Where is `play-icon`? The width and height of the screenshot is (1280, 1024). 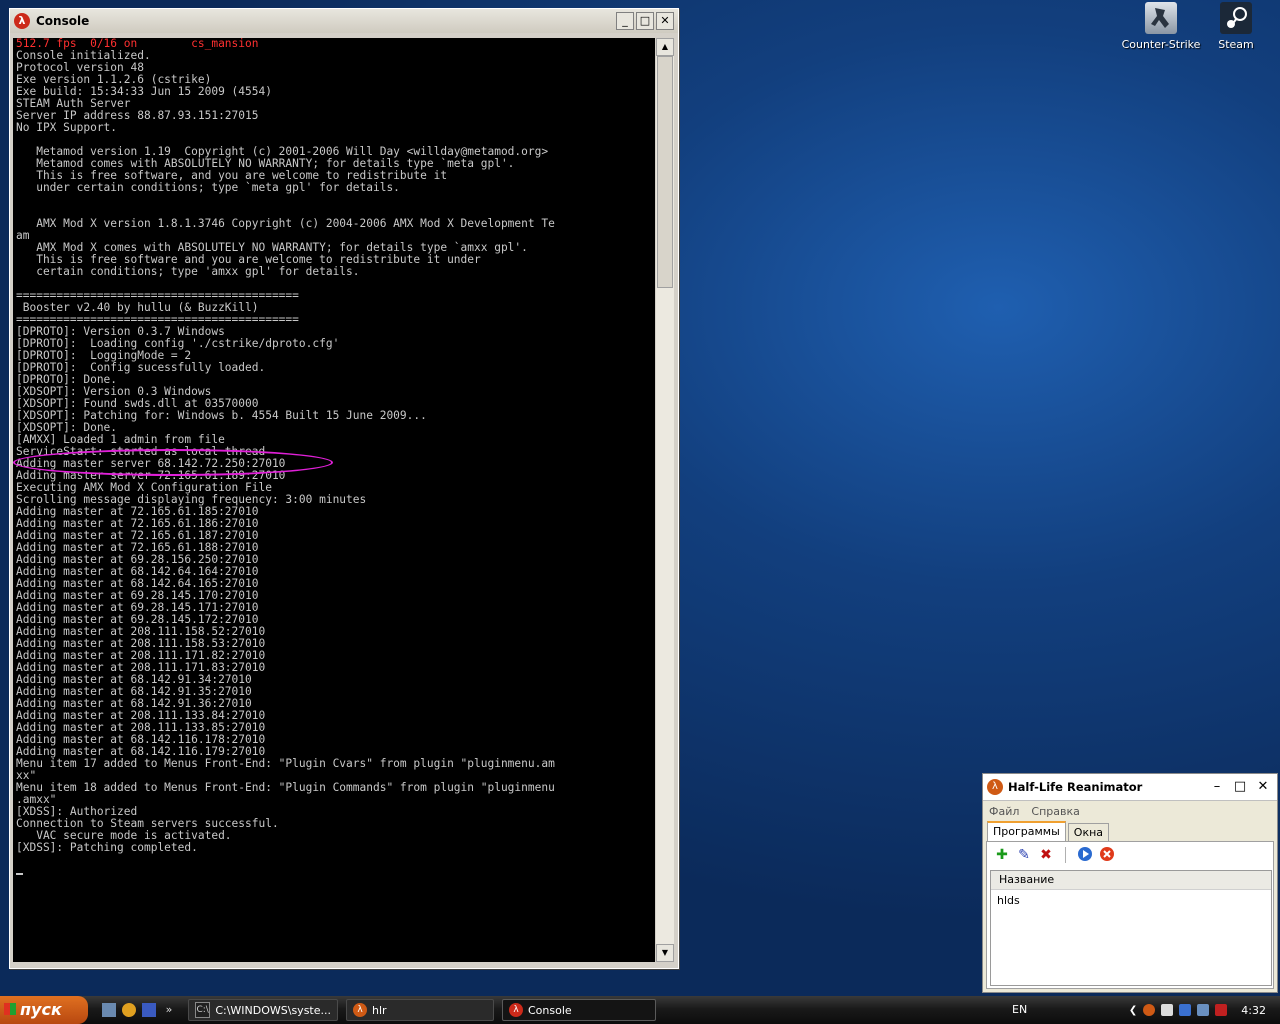 play-icon is located at coordinates (1085, 855).